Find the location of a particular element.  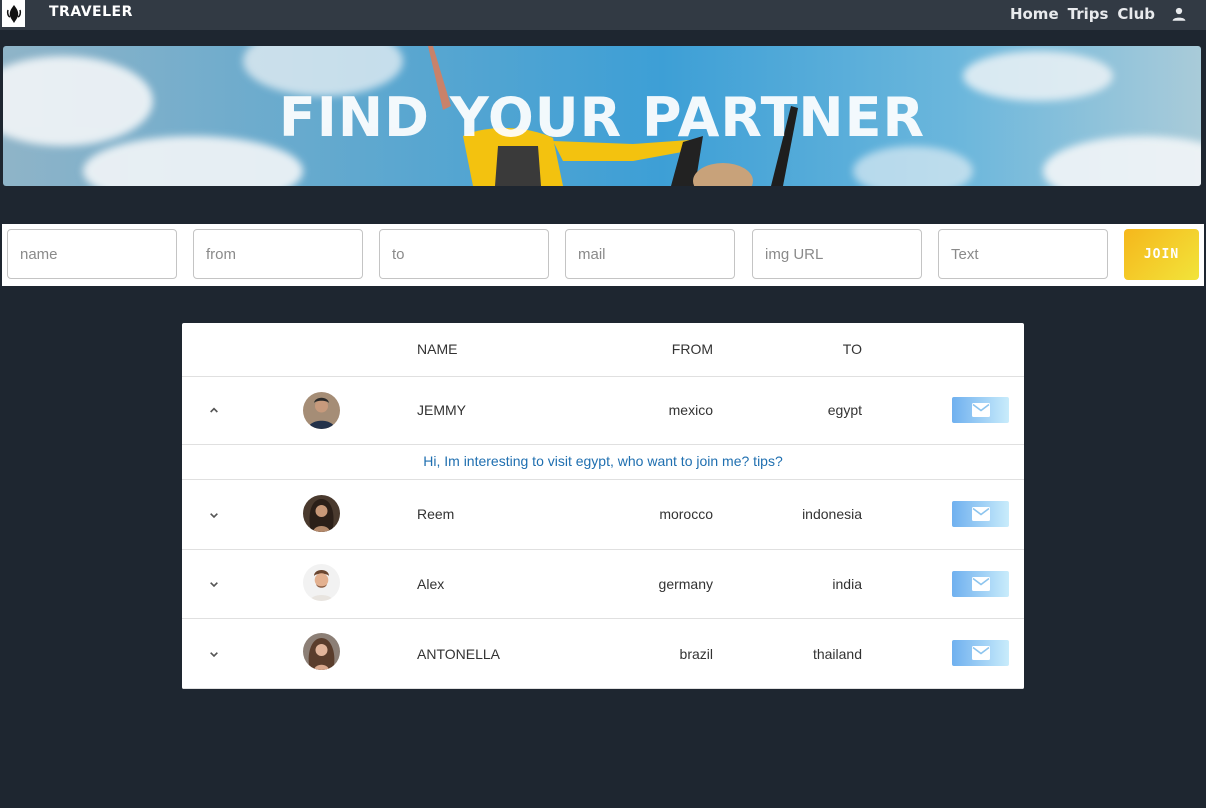

name-field is located at coordinates (92, 254).